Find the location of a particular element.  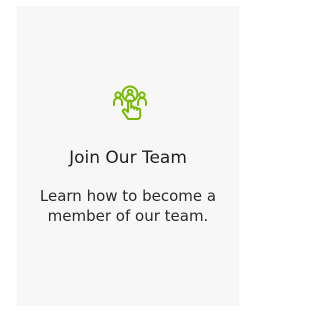

card-title: Join Our Team is located at coordinates (128, 158).